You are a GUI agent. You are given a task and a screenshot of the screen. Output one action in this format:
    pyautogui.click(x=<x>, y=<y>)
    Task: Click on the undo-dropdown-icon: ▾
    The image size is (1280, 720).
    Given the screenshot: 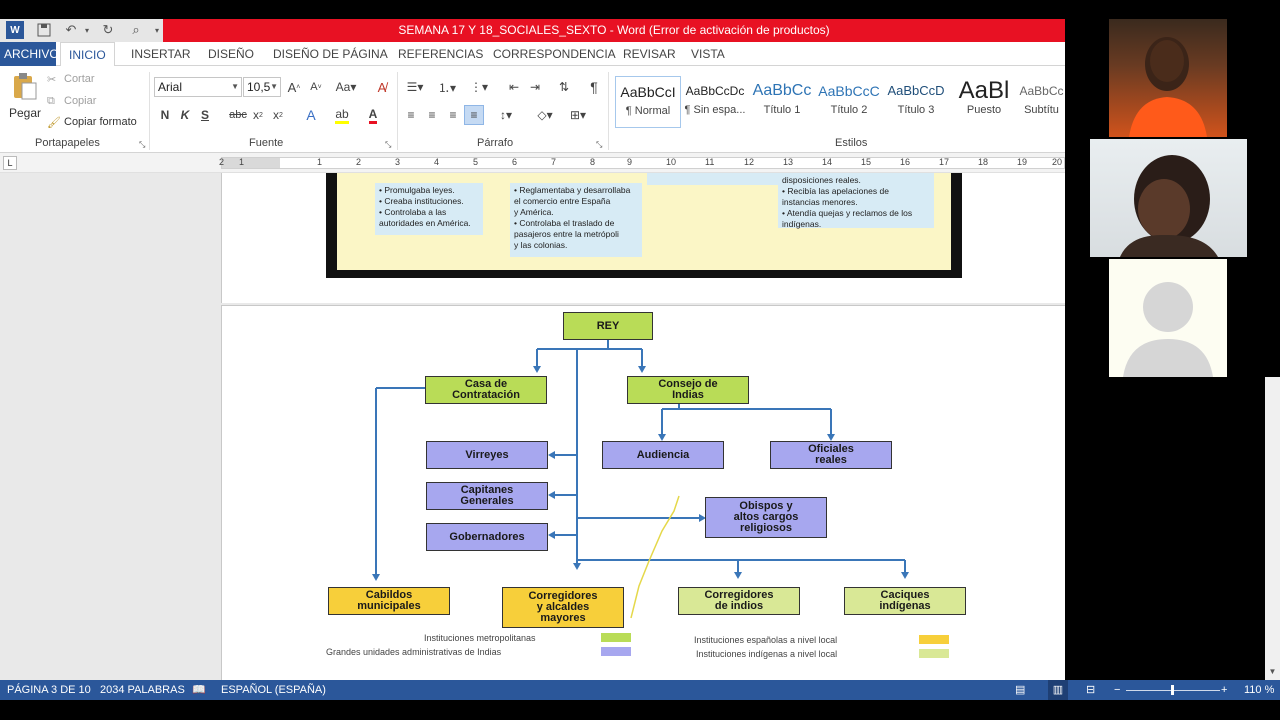 What is the action you would take?
    pyautogui.click(x=87, y=30)
    